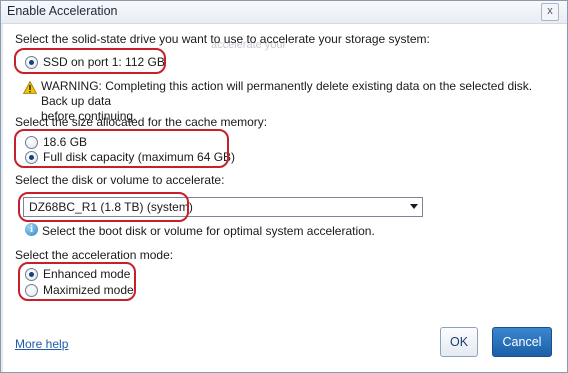 Image resolution: width=568 pixels, height=373 pixels. I want to click on volume-heading: Select the disk or volume to accelerate:, so click(120, 180).